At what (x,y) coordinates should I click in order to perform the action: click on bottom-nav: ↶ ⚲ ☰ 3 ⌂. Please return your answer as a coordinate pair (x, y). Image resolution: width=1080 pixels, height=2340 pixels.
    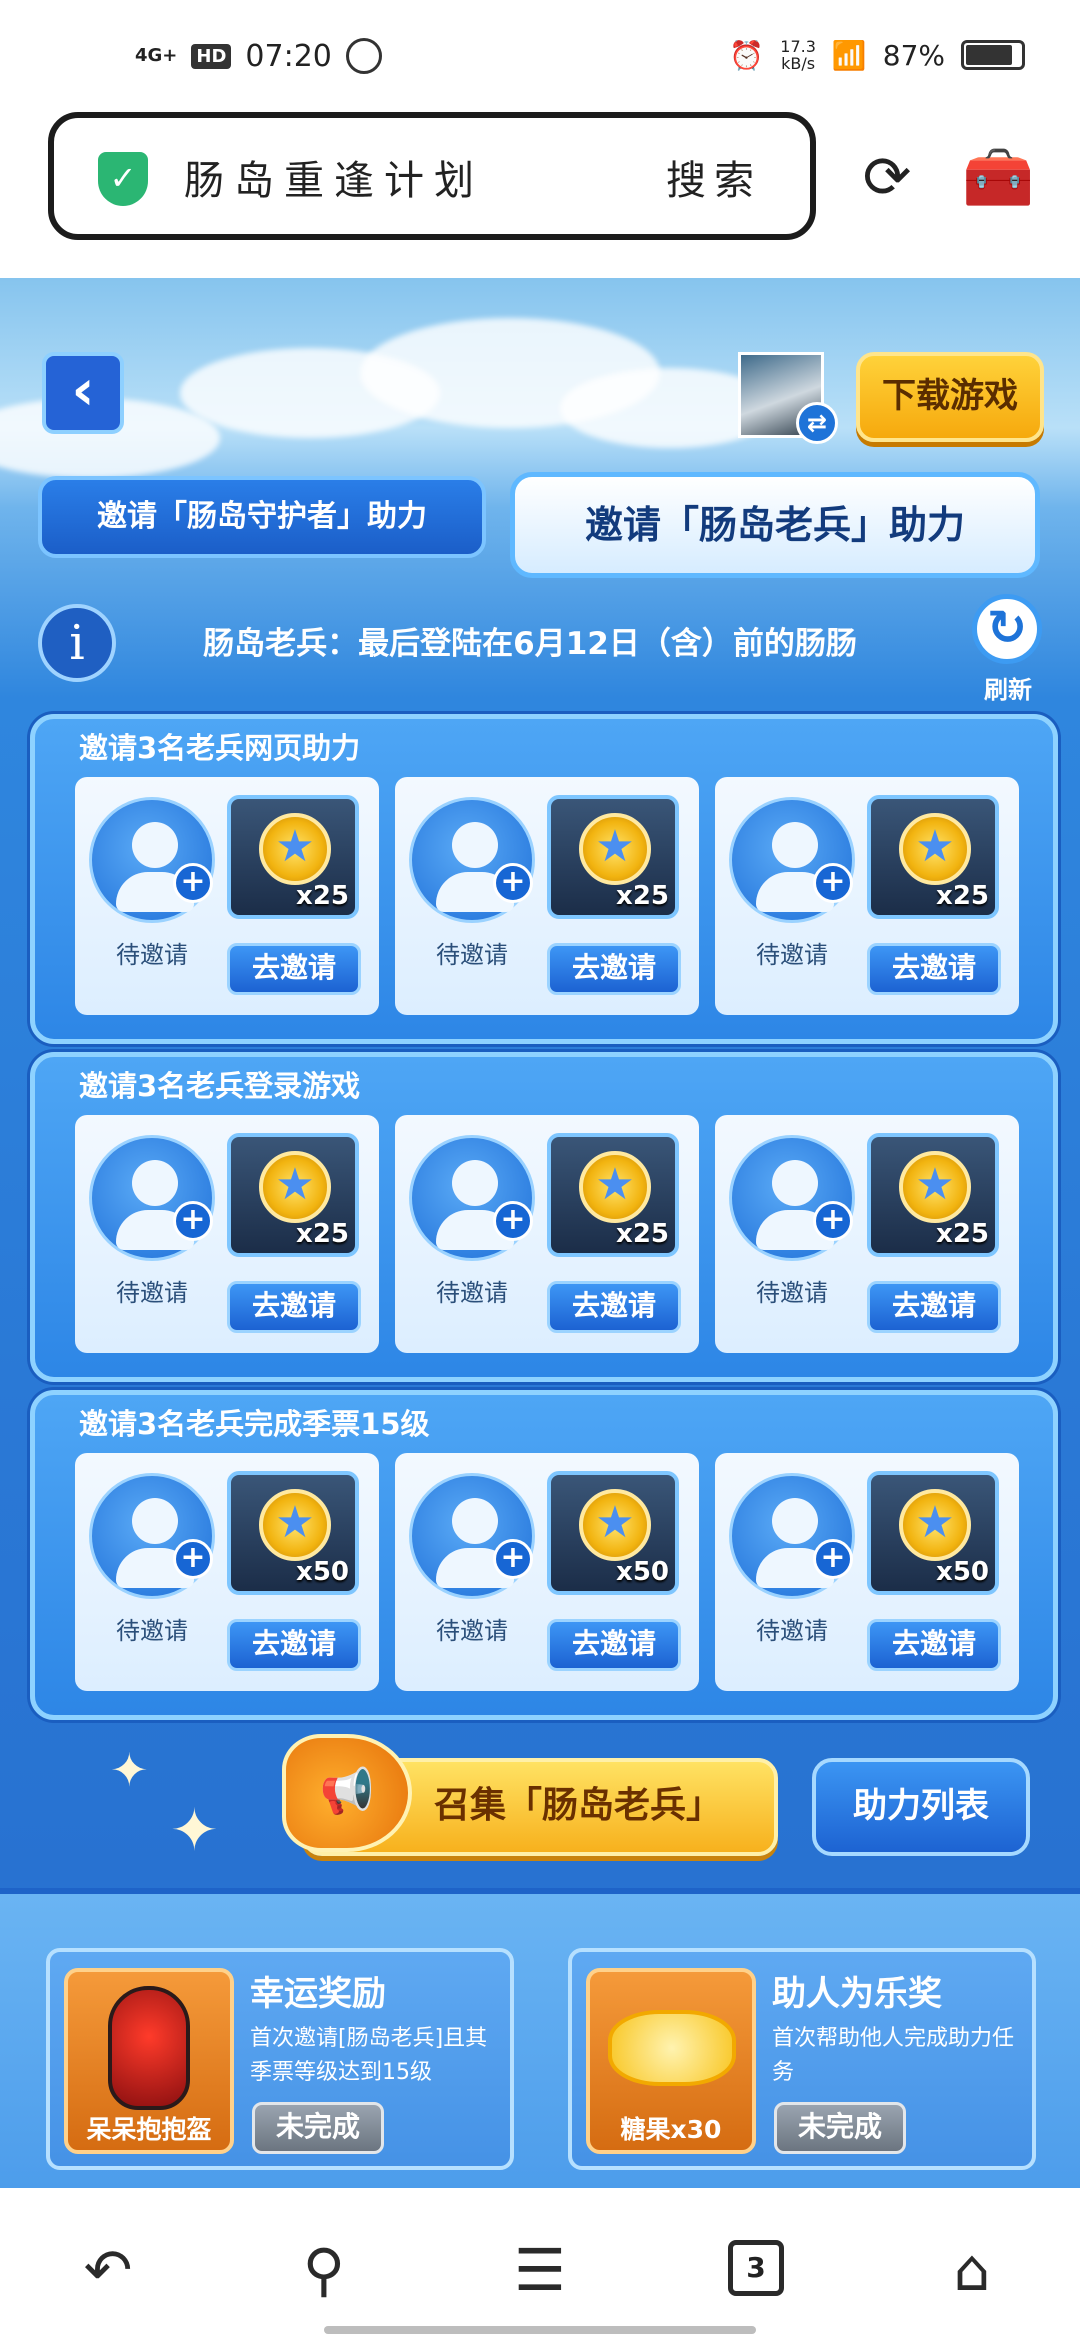
    Looking at the image, I should click on (540, 2264).